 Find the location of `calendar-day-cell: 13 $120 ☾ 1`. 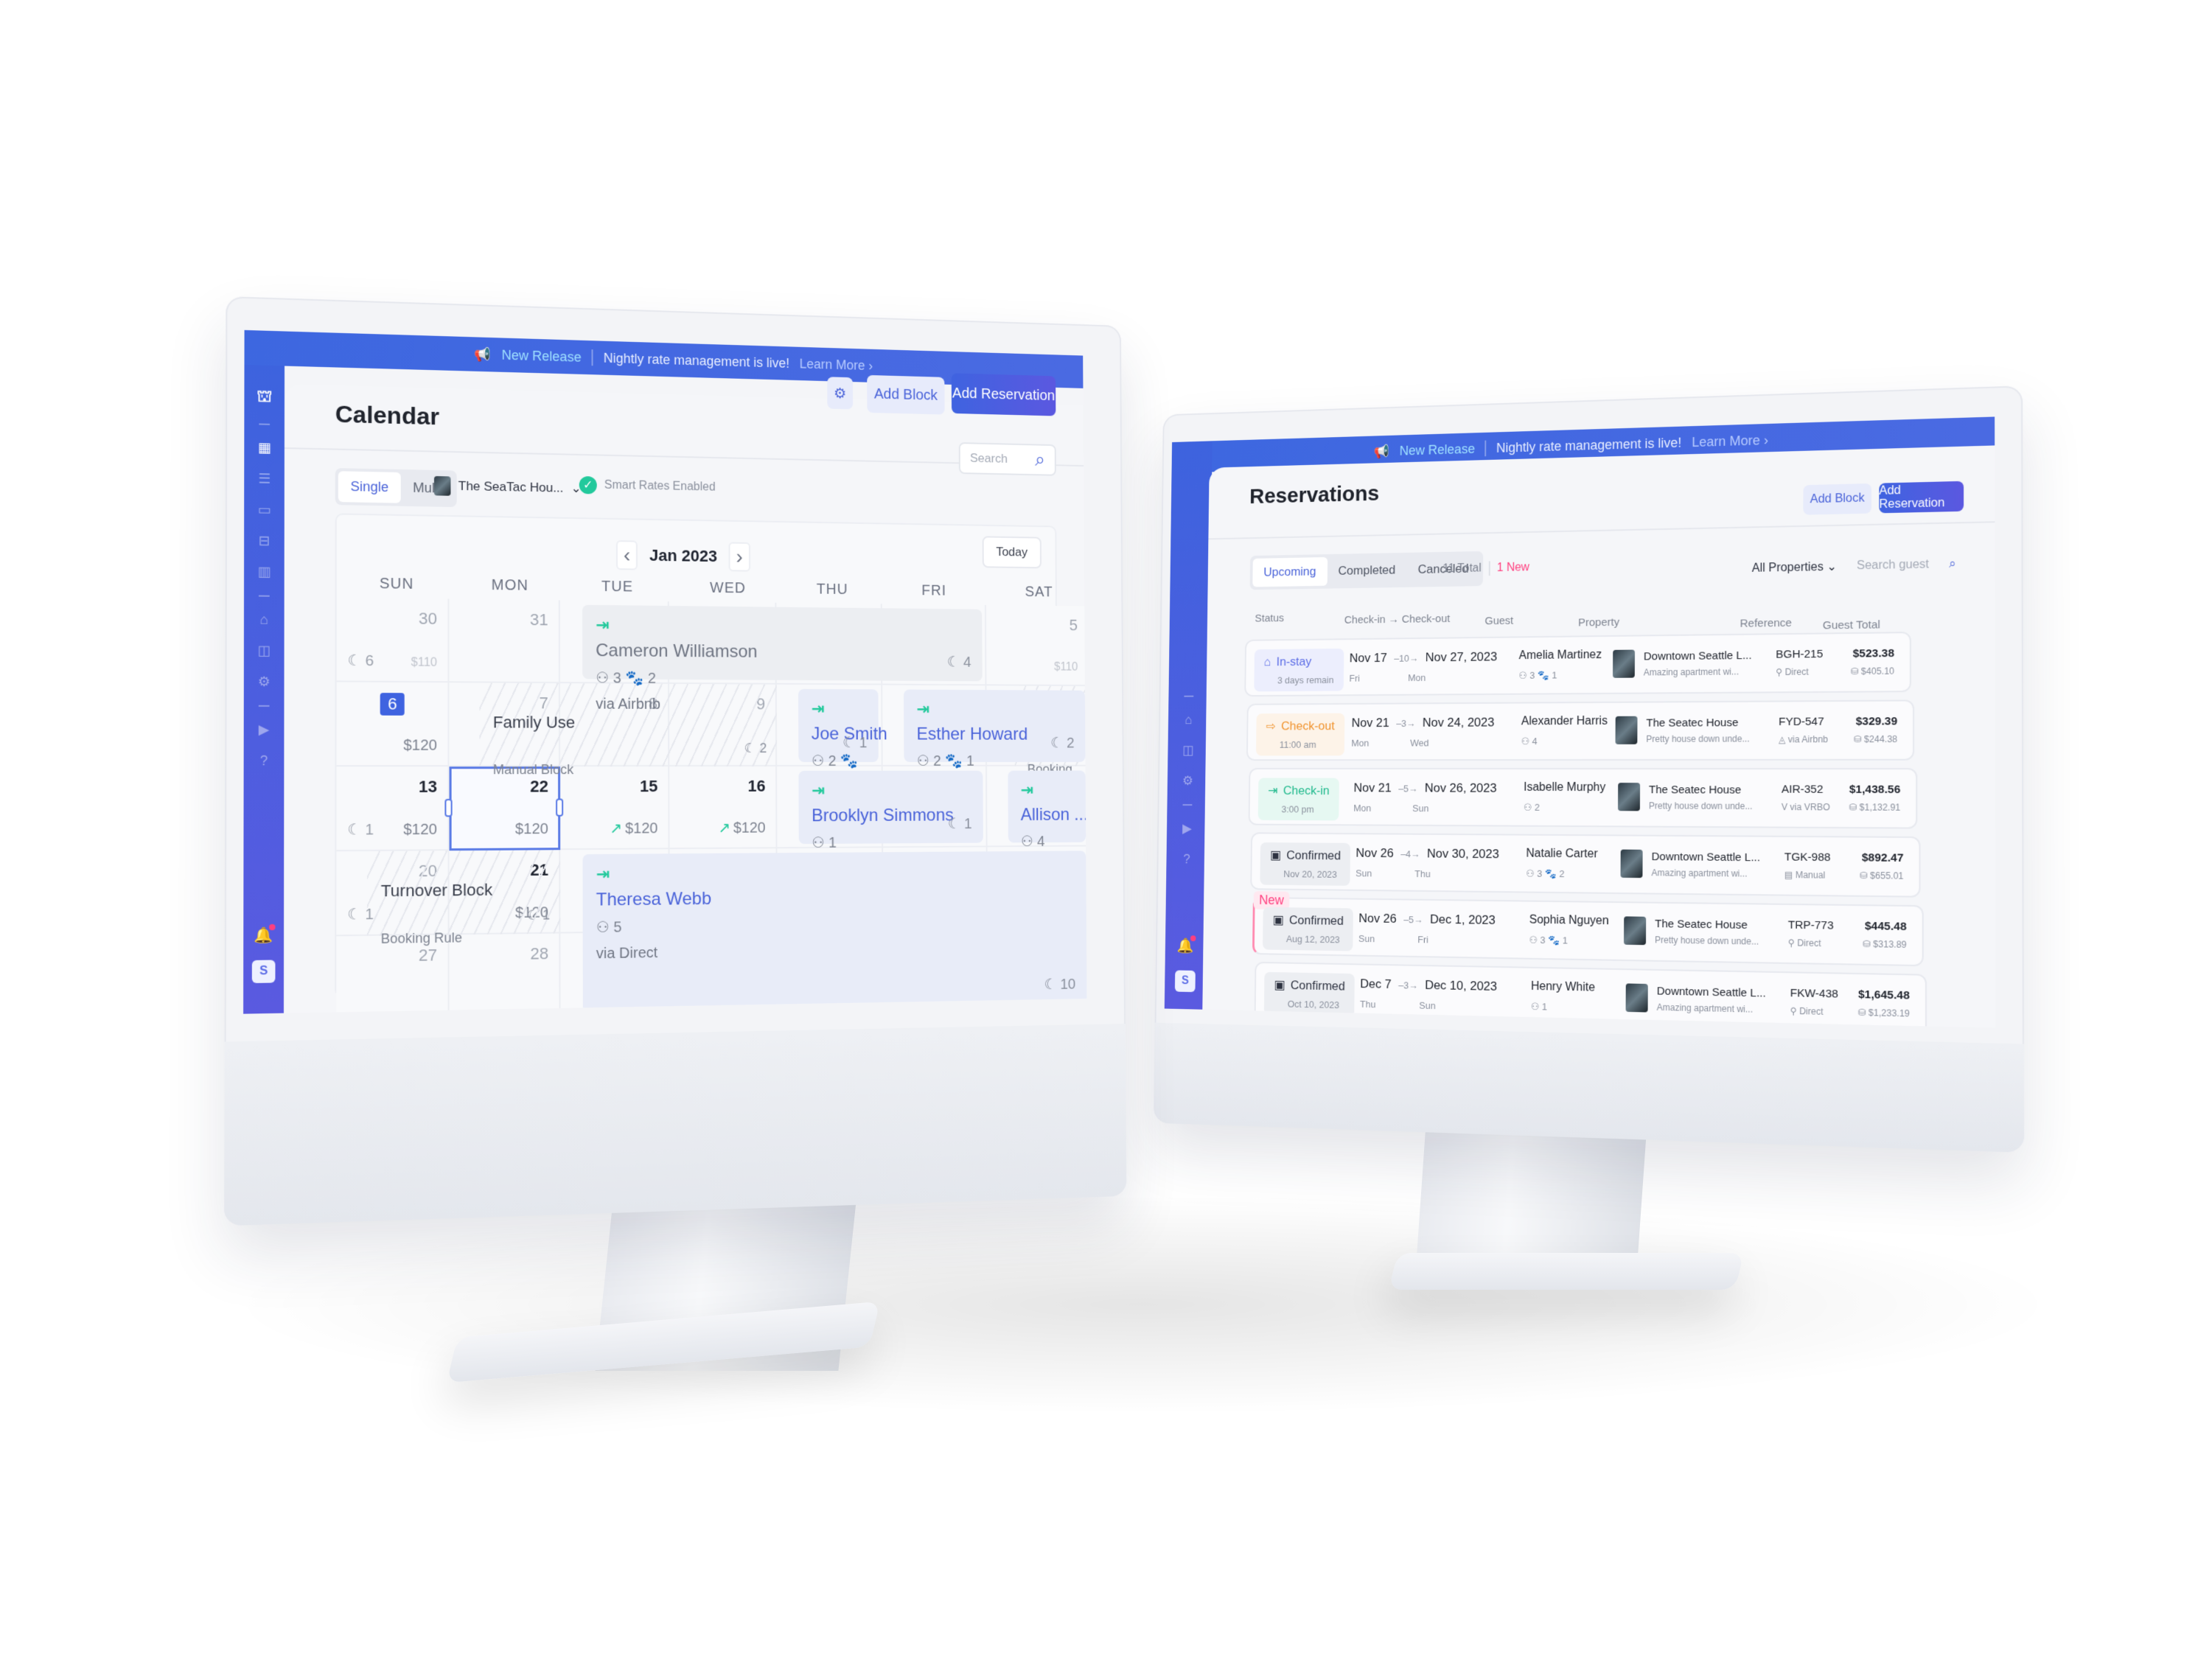

calendar-day-cell: 13 $120 ☾ 1 is located at coordinates (393, 809).